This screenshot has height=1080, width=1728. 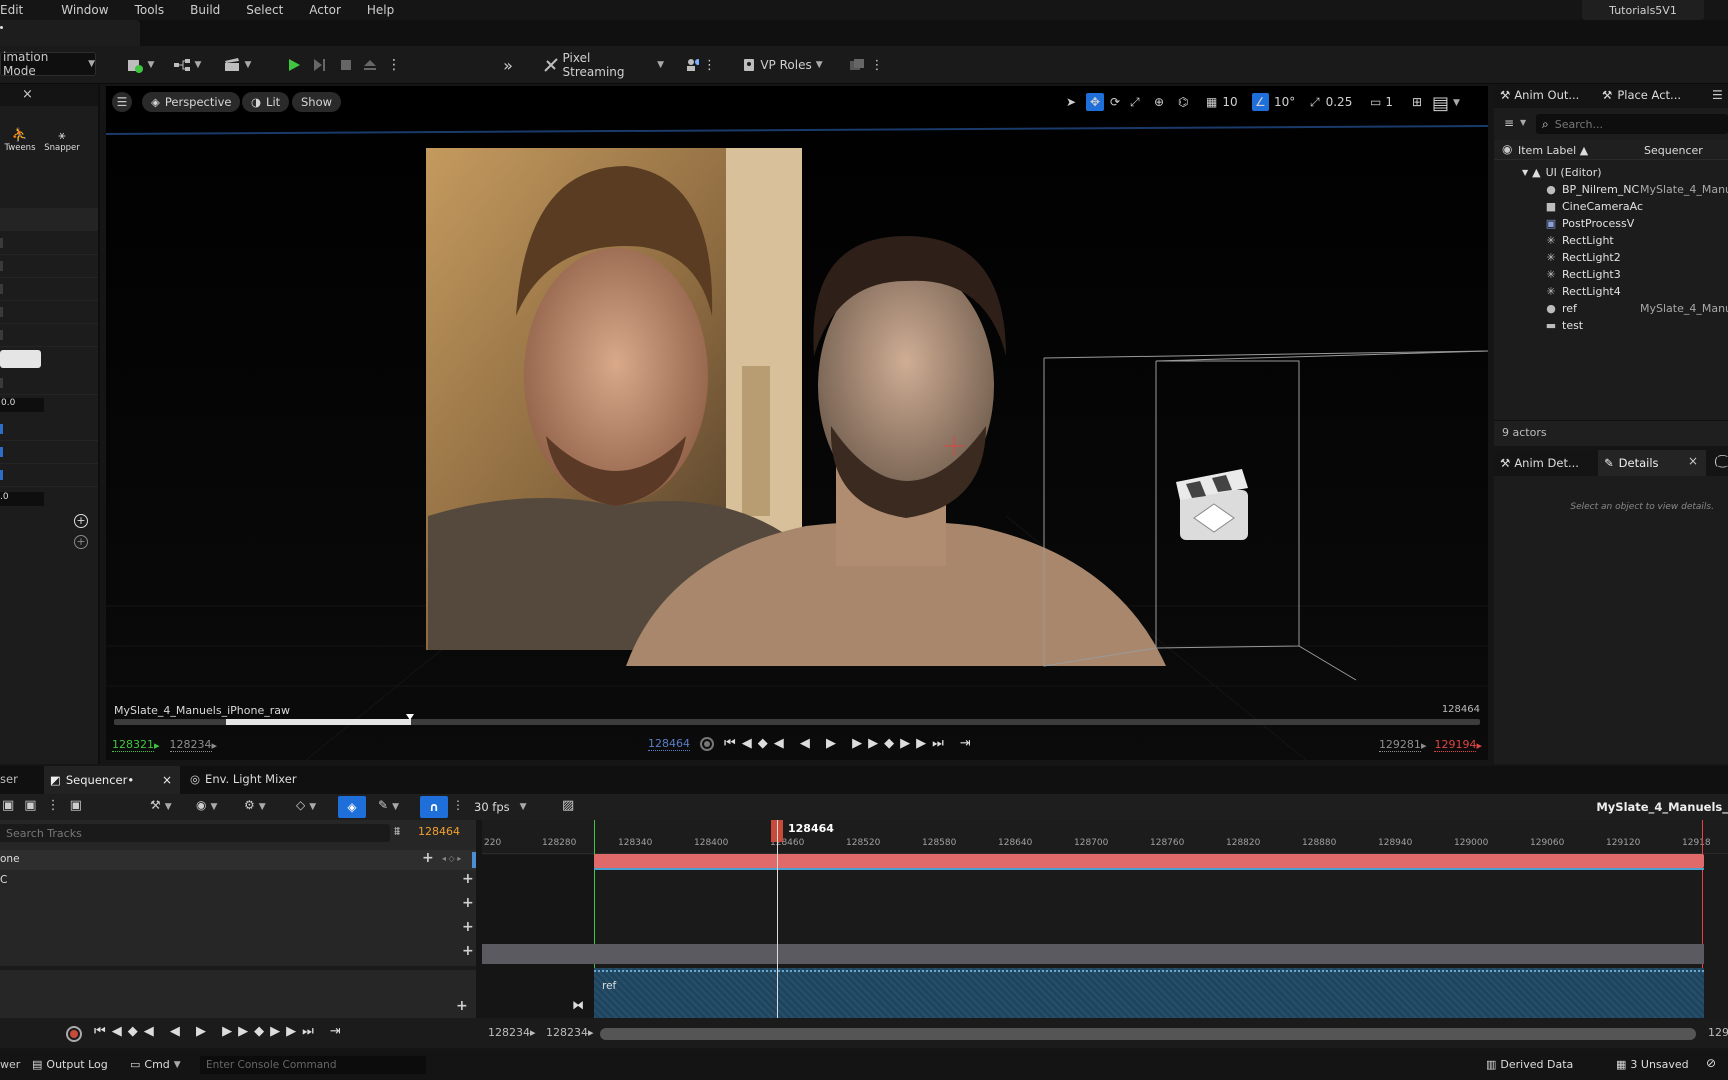 What do you see at coordinates (783, 65) in the screenshot?
I see `vp-roles-button: VP Roles ▼` at bounding box center [783, 65].